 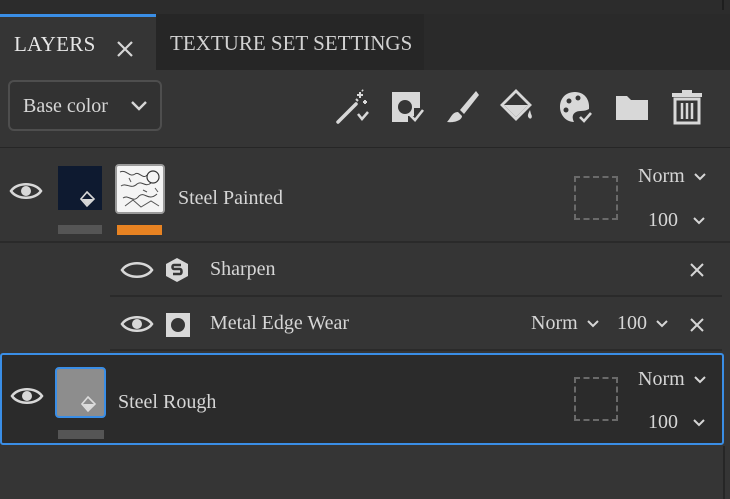 I want to click on channel-dropdown: Base color, so click(x=85, y=105).